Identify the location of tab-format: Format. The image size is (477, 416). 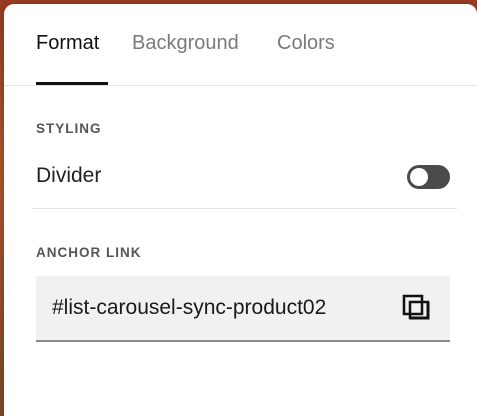
(67, 43).